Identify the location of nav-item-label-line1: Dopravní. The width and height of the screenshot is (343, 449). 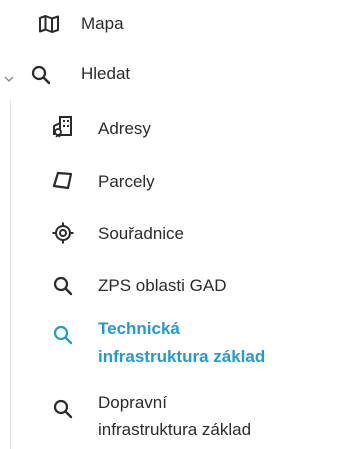
(132, 402).